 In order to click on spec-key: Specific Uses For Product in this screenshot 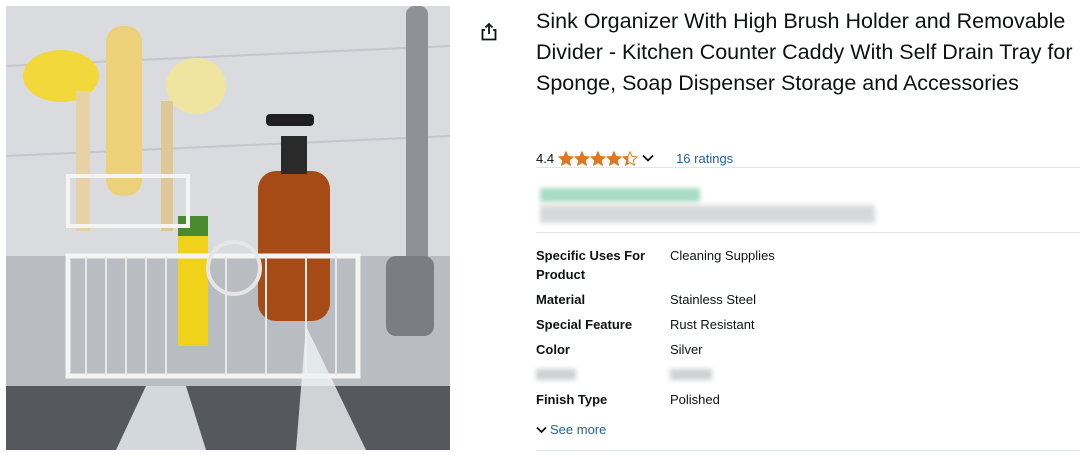, I will do `click(591, 265)`.